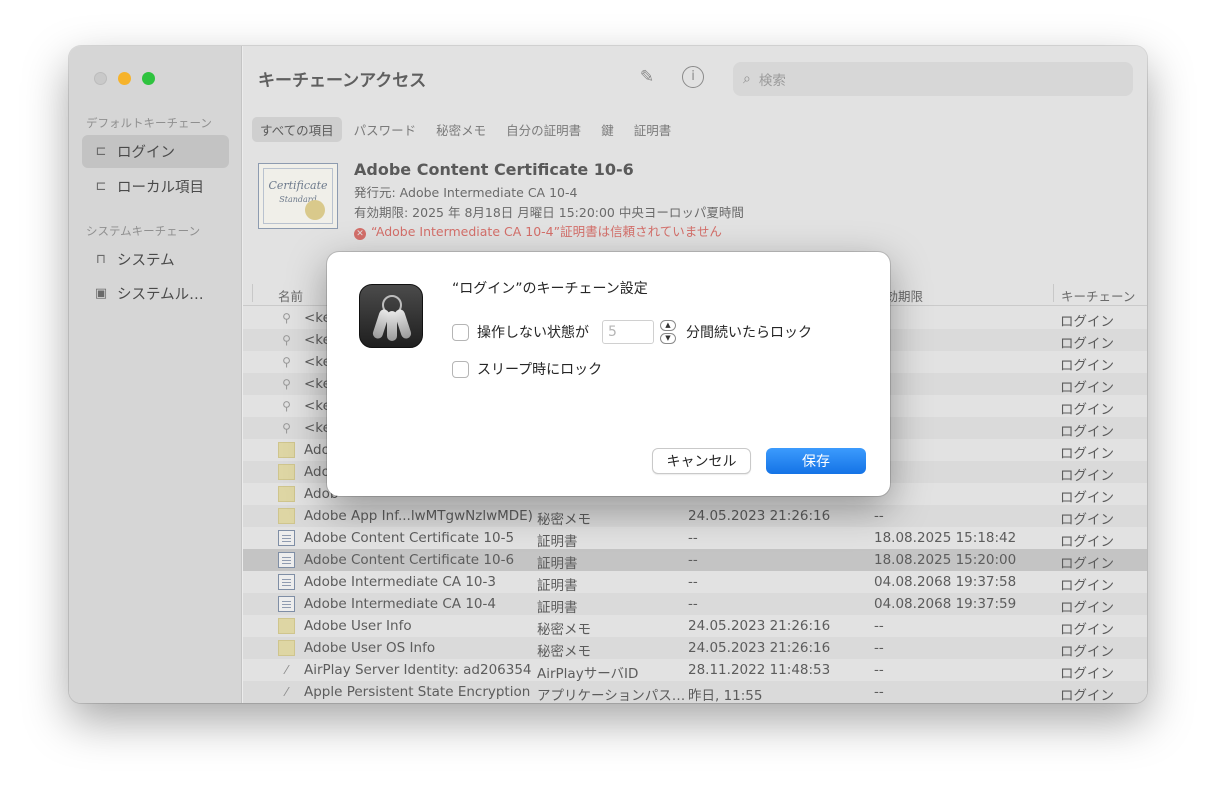 Image resolution: width=1216 pixels, height=793 pixels. Describe the element at coordinates (100, 78) in the screenshot. I see `close-window-button` at that location.